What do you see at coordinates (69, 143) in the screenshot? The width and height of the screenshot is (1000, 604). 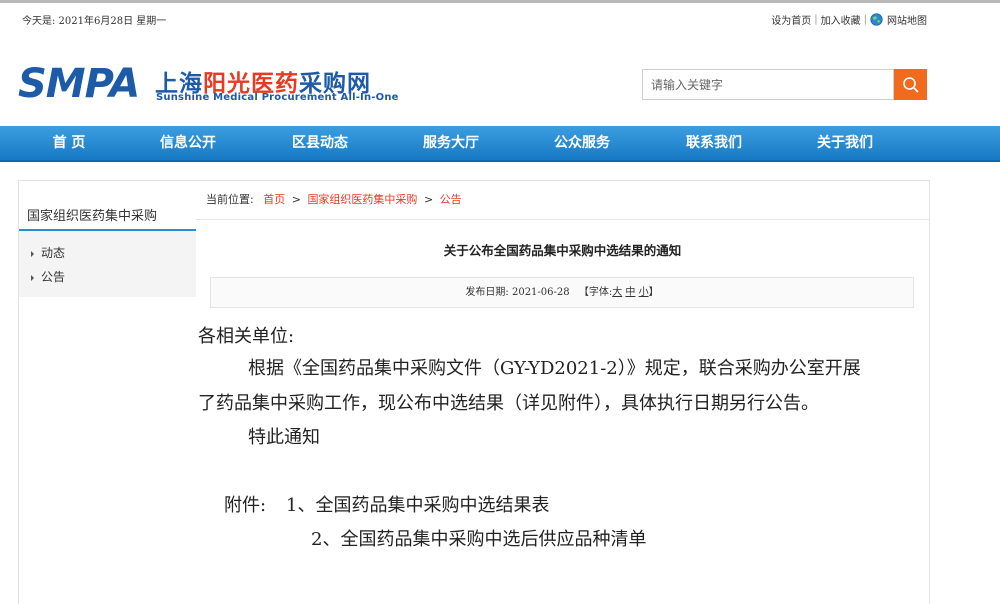 I see `nav-home: 首 页` at bounding box center [69, 143].